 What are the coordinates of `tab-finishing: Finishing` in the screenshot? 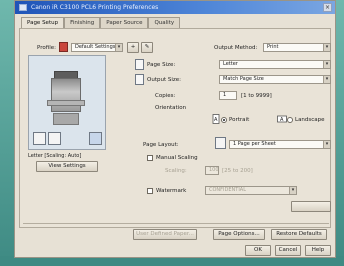 It's located at (82, 22).